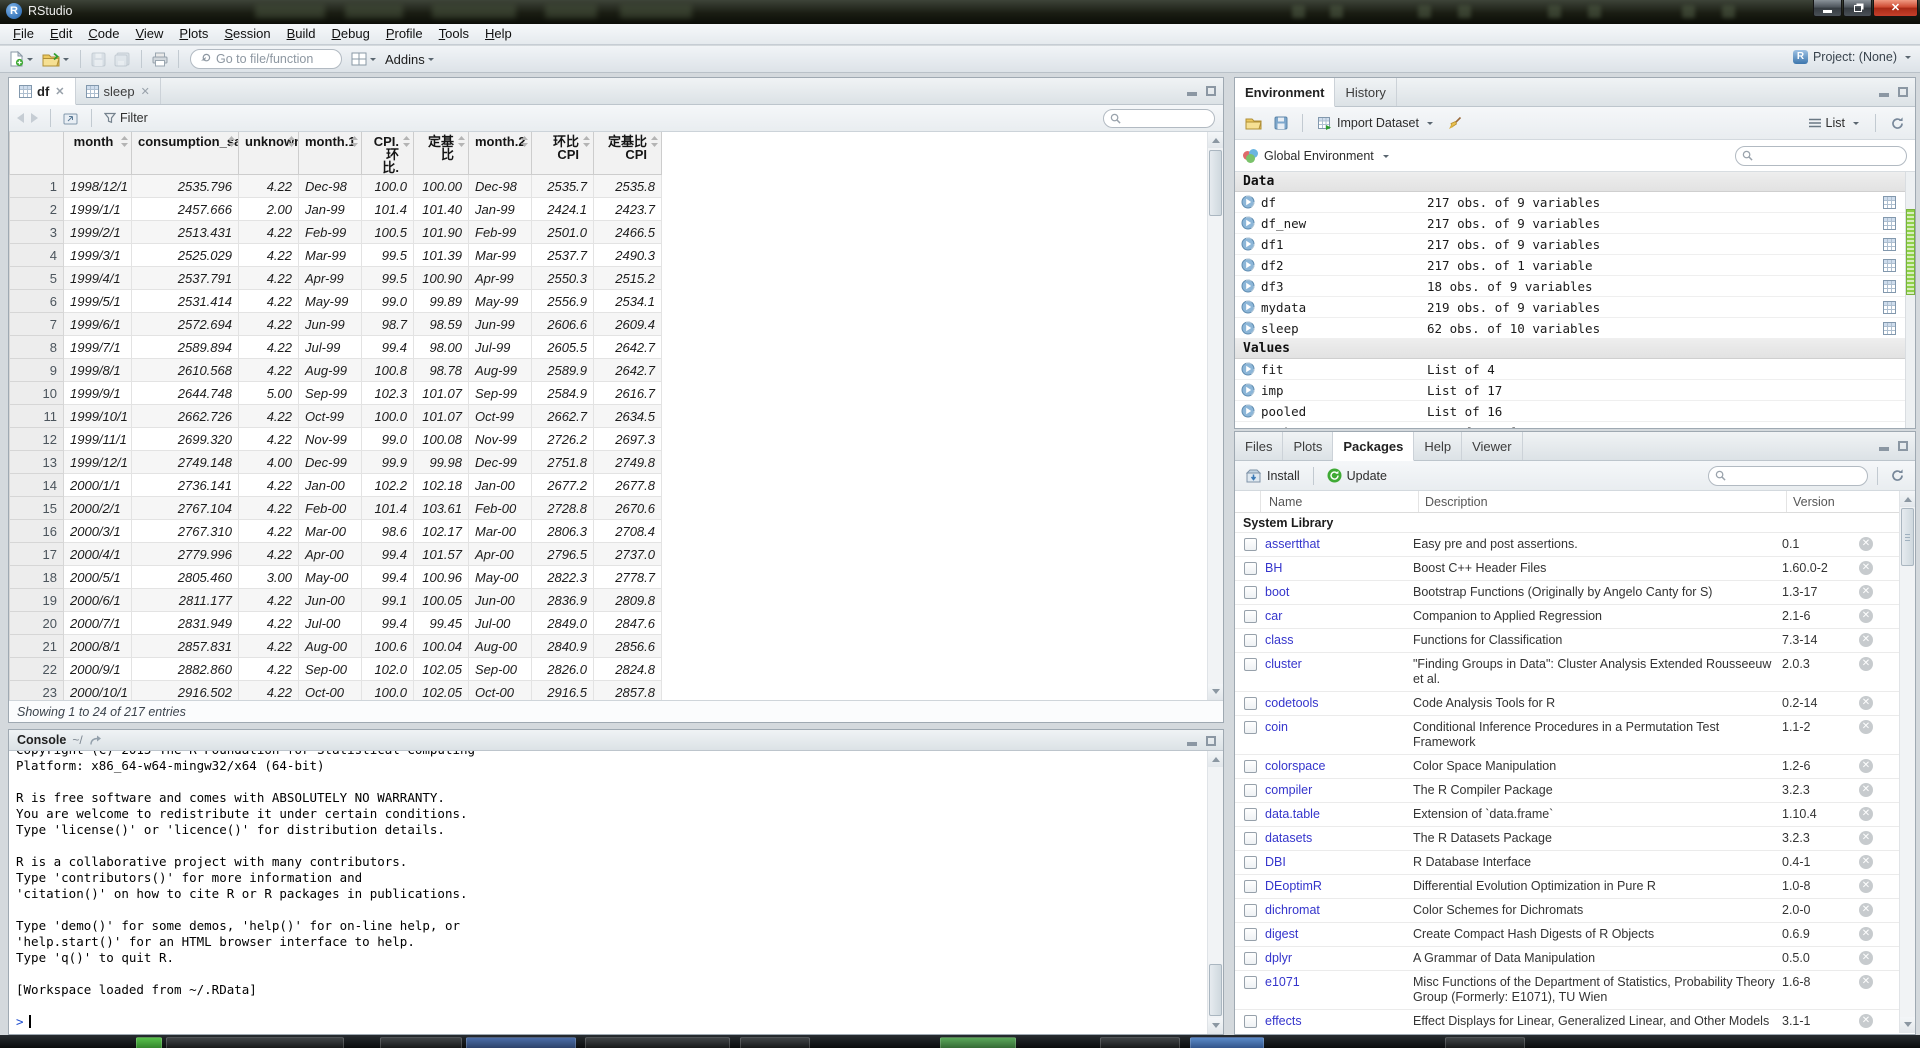 Image resolution: width=1920 pixels, height=1048 pixels. What do you see at coordinates (1374, 446) in the screenshot?
I see `tab-packages: Packages` at bounding box center [1374, 446].